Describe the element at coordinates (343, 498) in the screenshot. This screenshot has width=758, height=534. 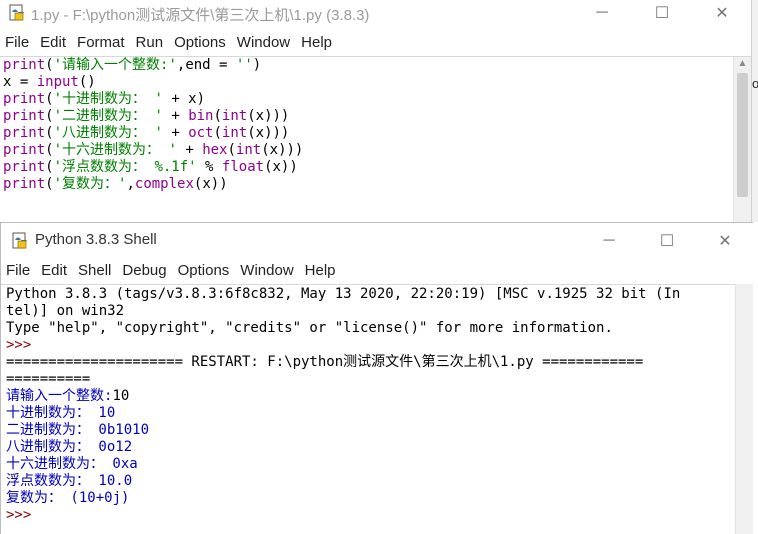
I see `shell-line: 复数为： (10+0j)` at that location.